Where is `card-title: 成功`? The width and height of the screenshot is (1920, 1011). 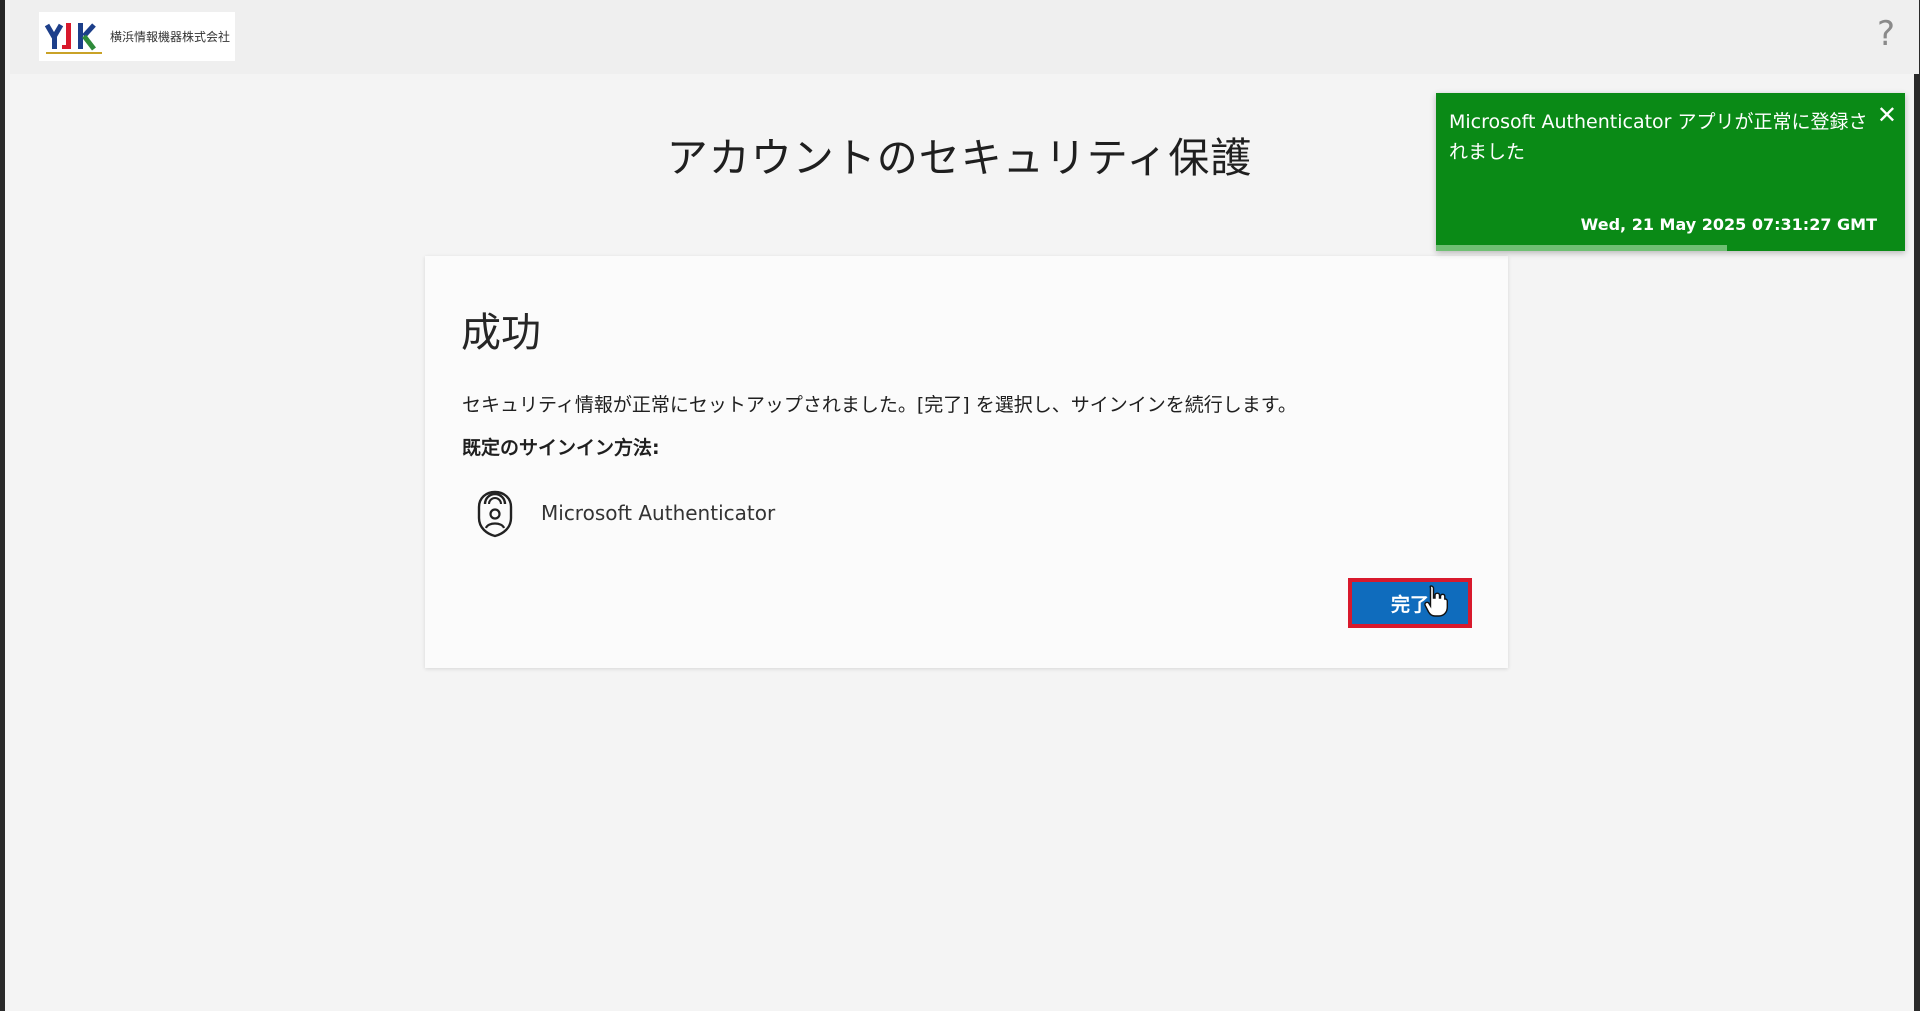
card-title: 成功 is located at coordinates (501, 333).